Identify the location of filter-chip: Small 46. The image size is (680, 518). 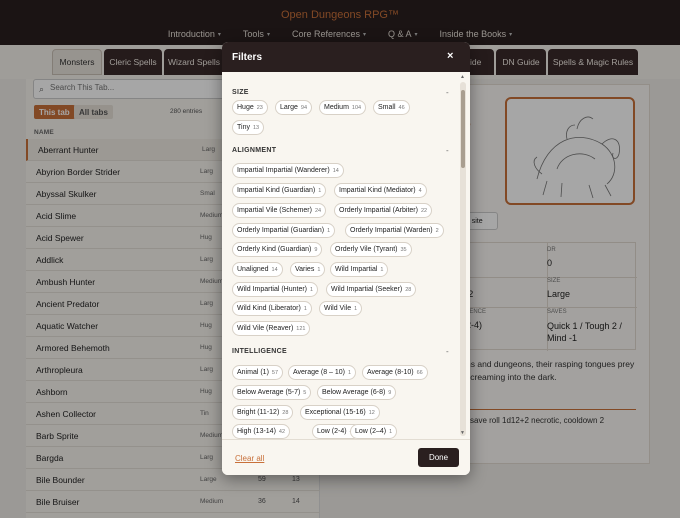
(391, 107).